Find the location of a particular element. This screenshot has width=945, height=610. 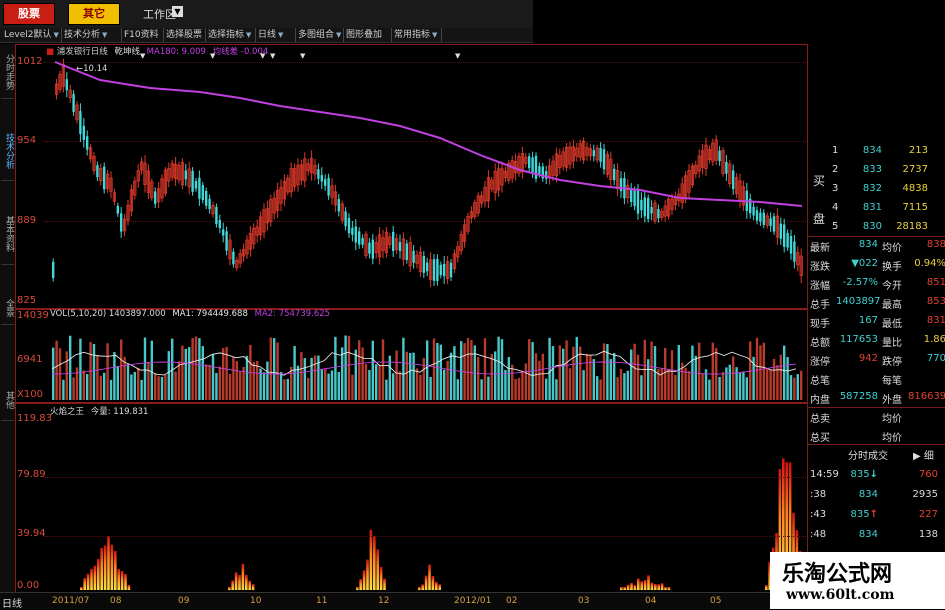

volume-ytick: 6941 is located at coordinates (30, 359).